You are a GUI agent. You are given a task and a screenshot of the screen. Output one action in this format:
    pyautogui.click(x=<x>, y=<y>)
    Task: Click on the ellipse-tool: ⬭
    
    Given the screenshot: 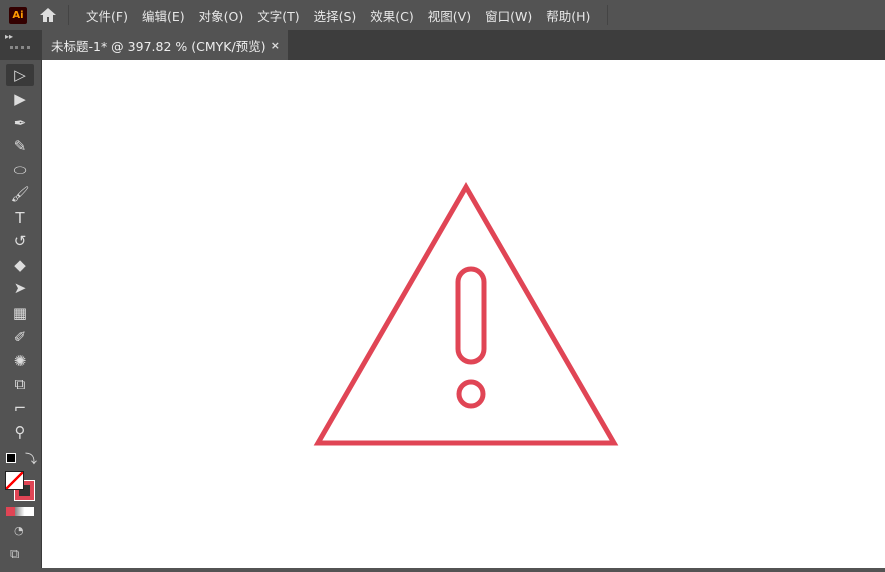 What is the action you would take?
    pyautogui.click(x=20, y=170)
    